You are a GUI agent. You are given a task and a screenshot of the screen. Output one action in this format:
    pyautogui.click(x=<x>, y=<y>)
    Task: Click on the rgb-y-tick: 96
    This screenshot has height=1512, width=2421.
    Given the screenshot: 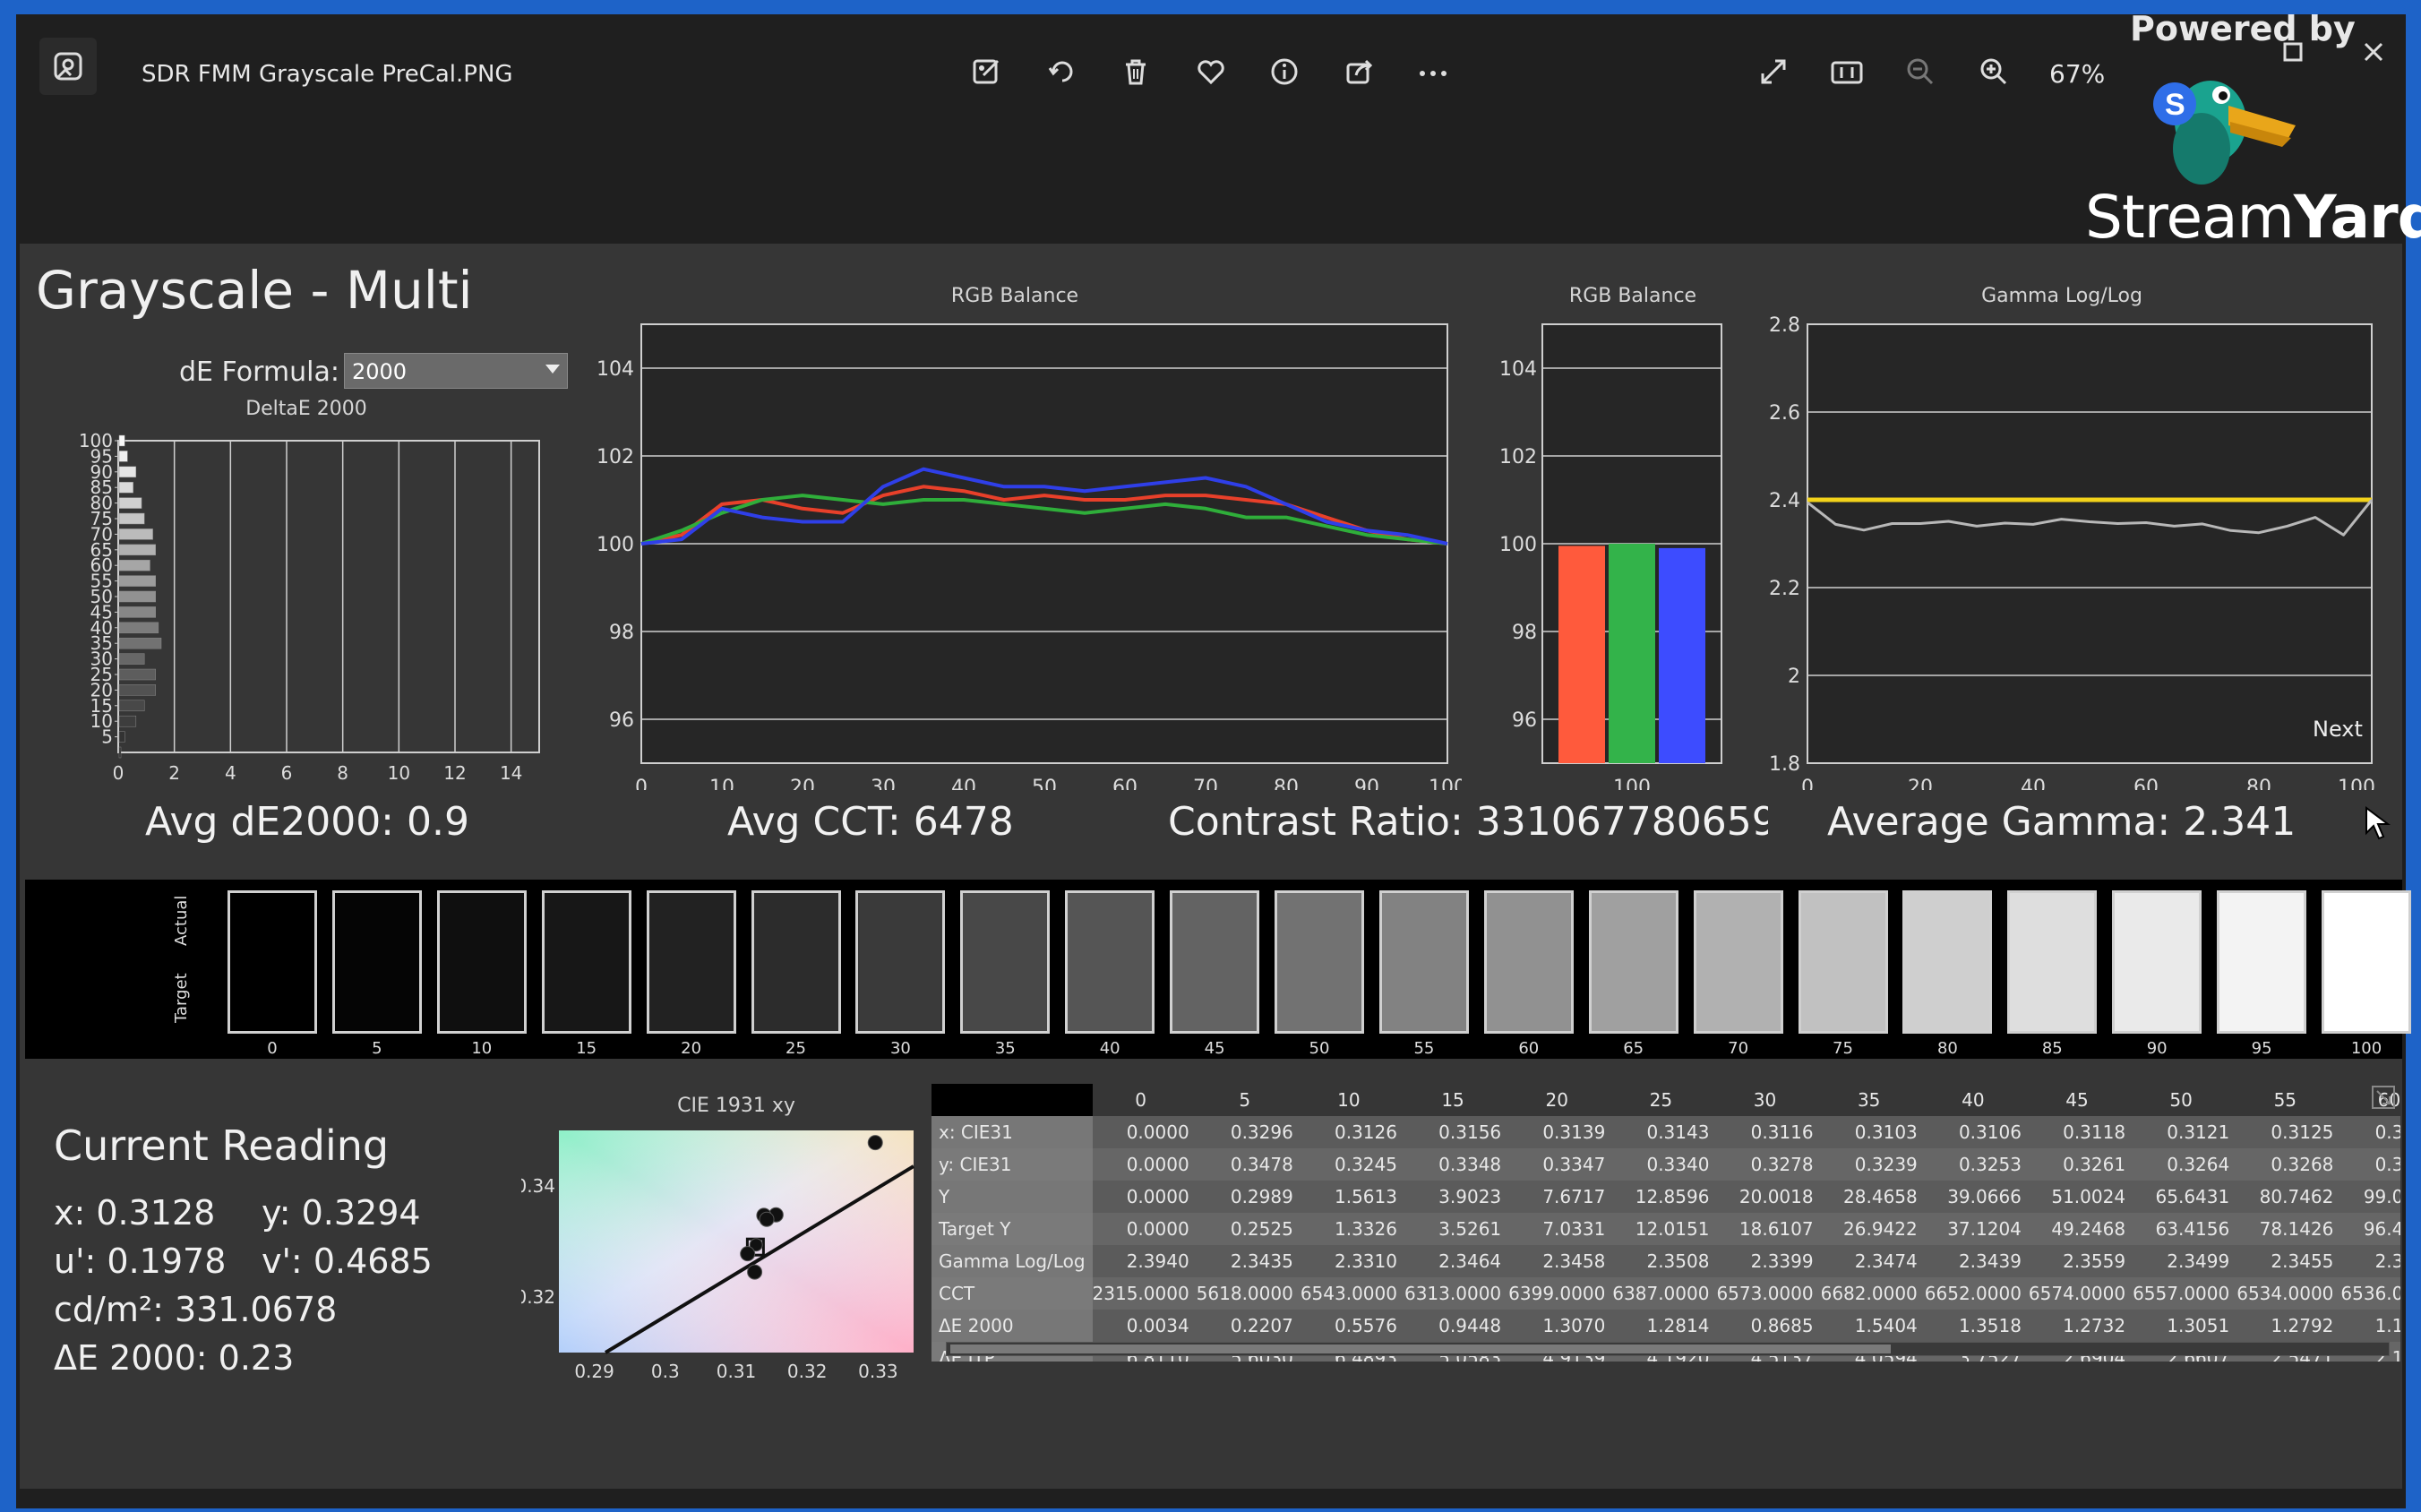 What is the action you would take?
    pyautogui.click(x=621, y=721)
    